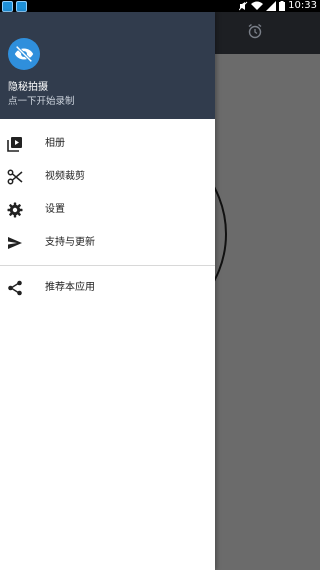 Image resolution: width=320 pixels, height=570 pixels. I want to click on menu-item-label: 推荐本应用, so click(70, 287).